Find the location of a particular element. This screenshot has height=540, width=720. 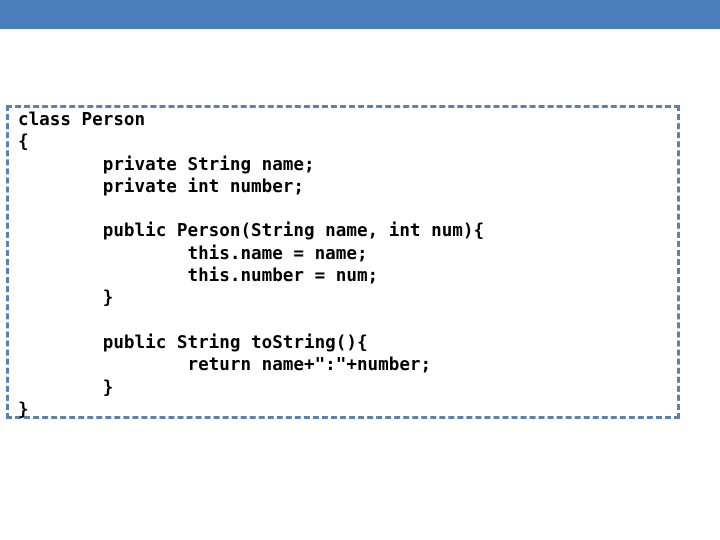

code-line: this.number = num; is located at coordinates (198, 276).